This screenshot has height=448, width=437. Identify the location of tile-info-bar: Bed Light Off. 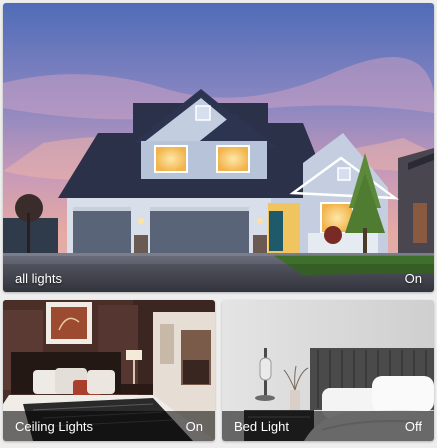
(328, 426).